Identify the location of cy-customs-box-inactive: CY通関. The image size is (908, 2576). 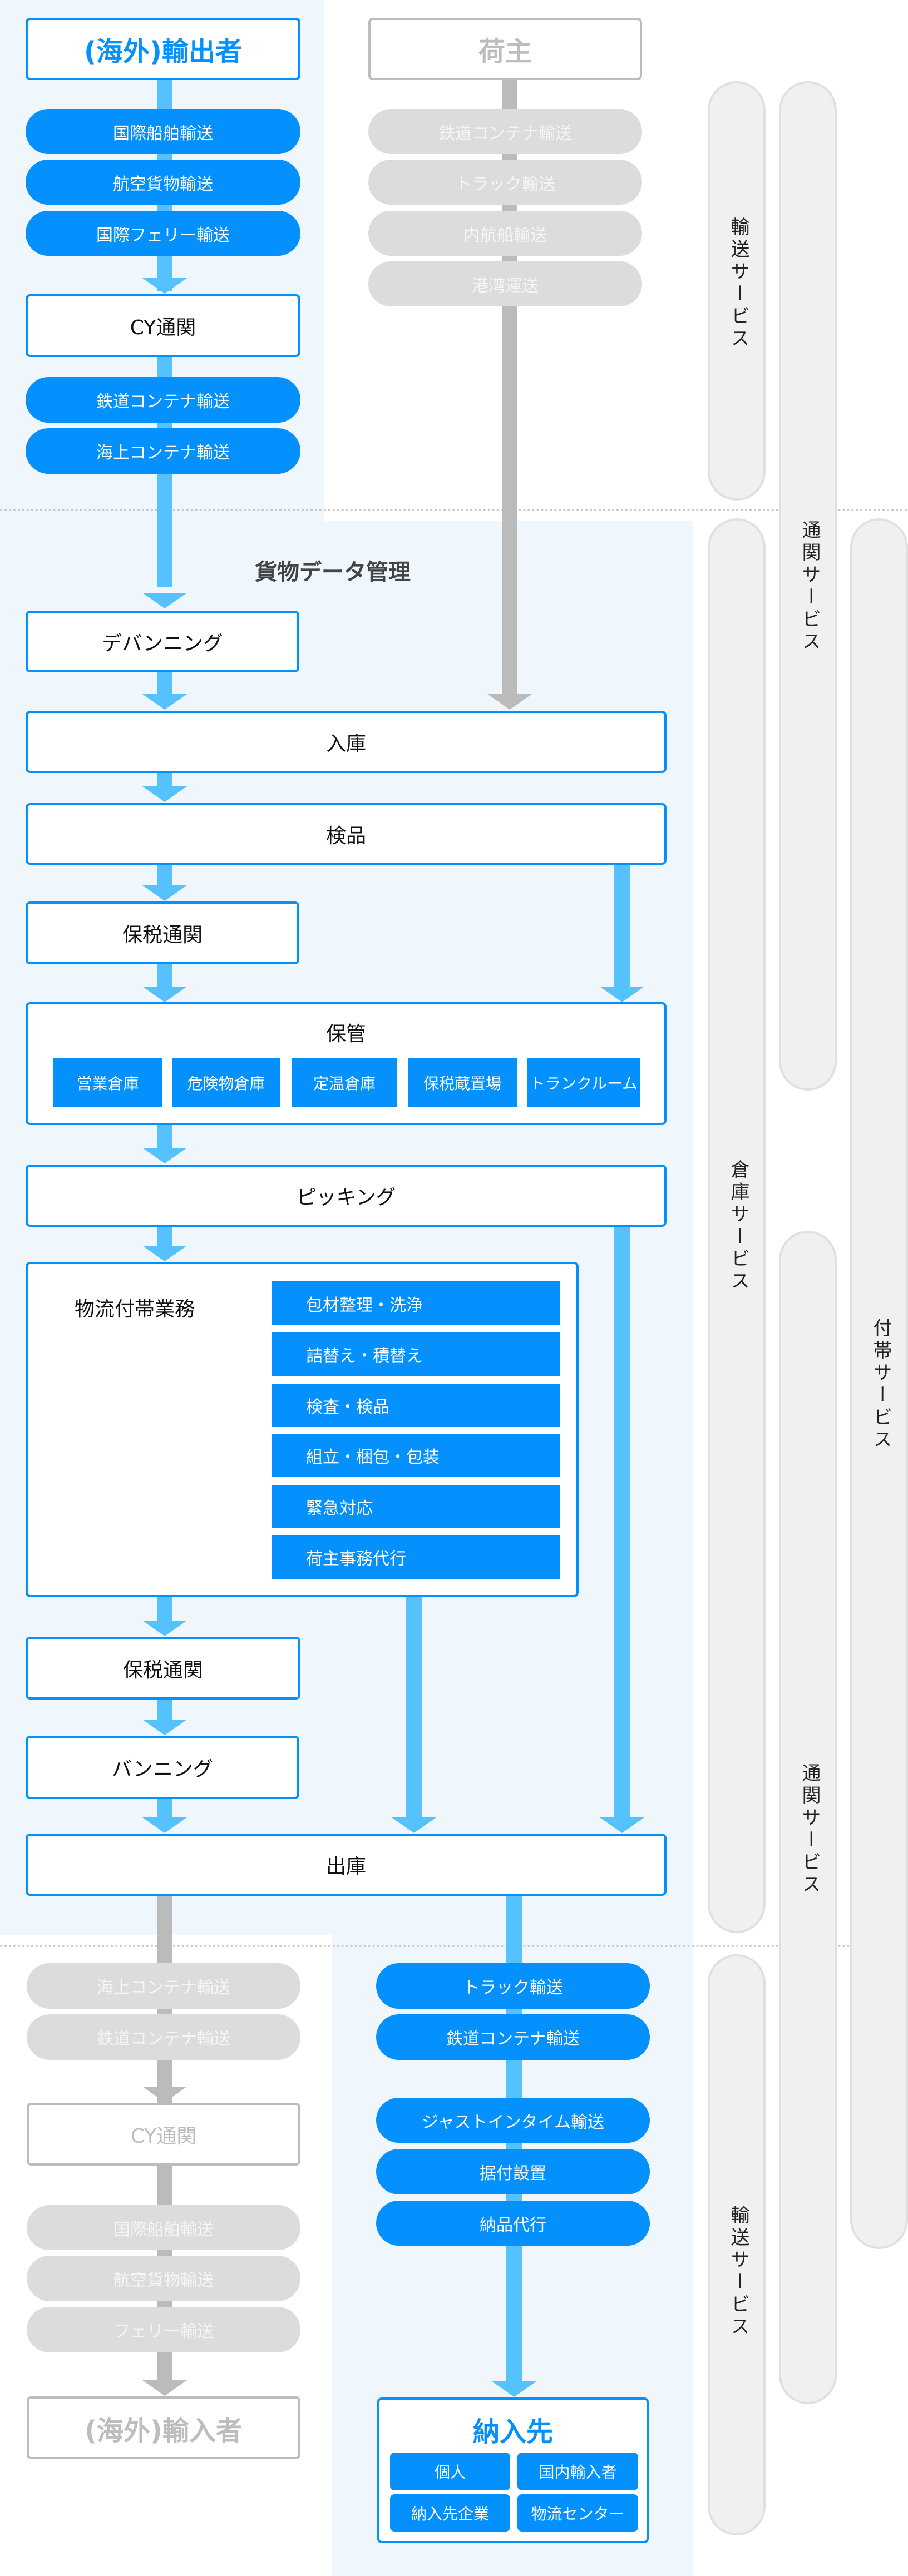
(163, 2134).